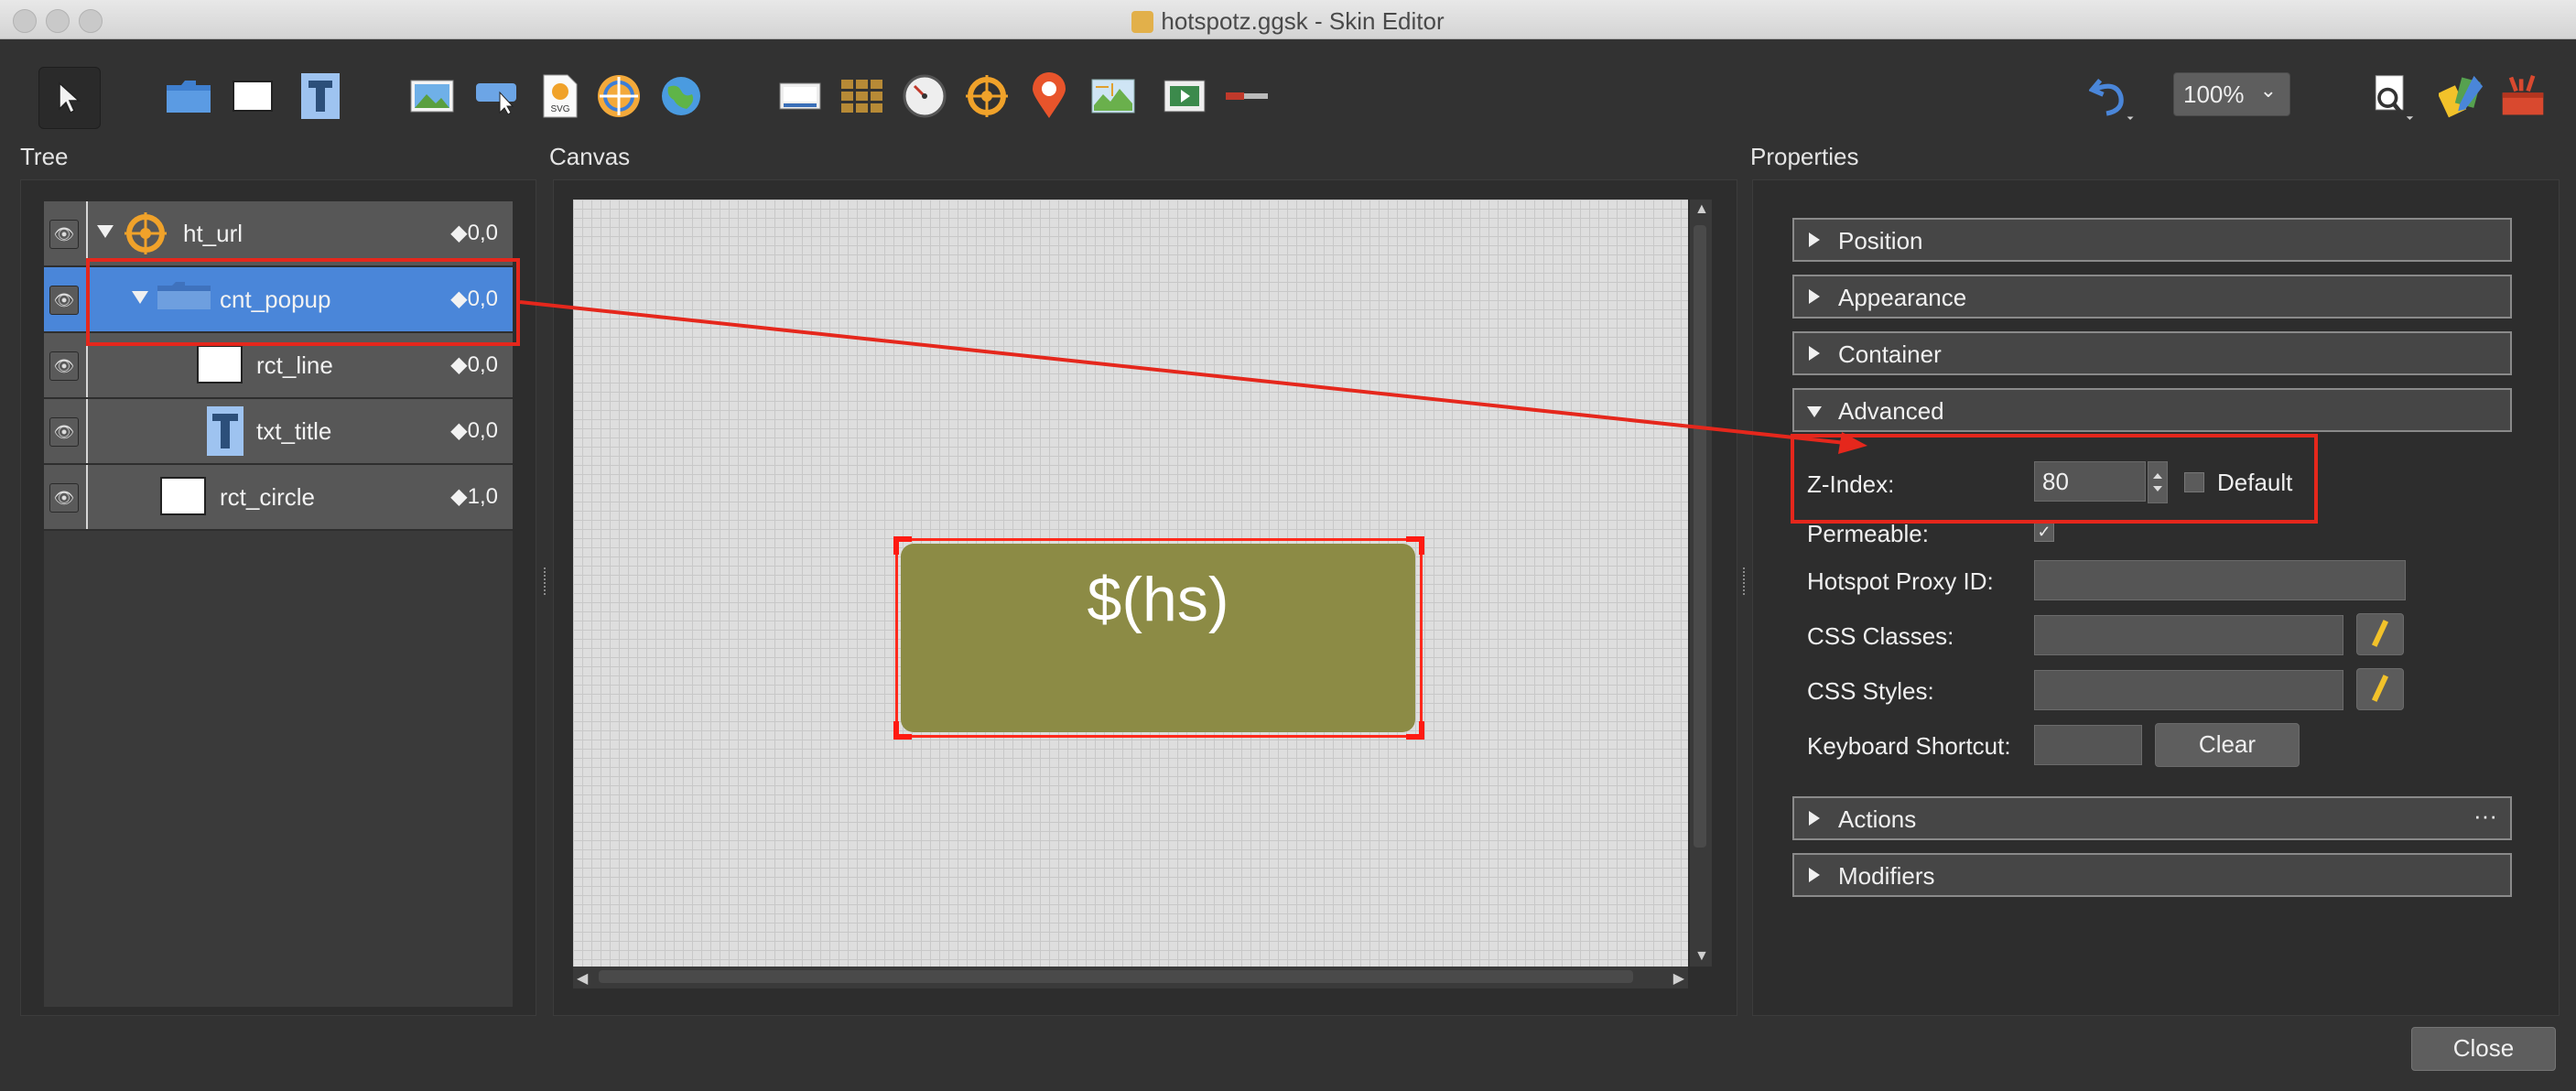 The height and width of the screenshot is (1091, 2576). Describe the element at coordinates (2484, 1049) in the screenshot. I see `close-button: Close` at that location.